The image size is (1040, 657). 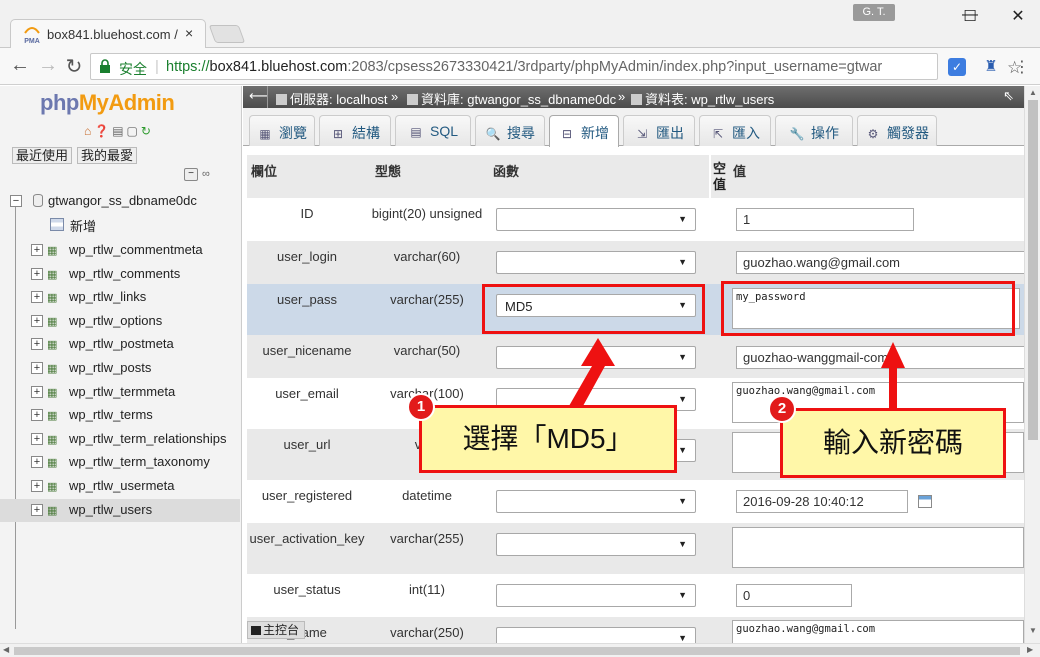 What do you see at coordinates (282, 130) in the screenshot?
I see `tab-browse: ▦ 瀏覽` at bounding box center [282, 130].